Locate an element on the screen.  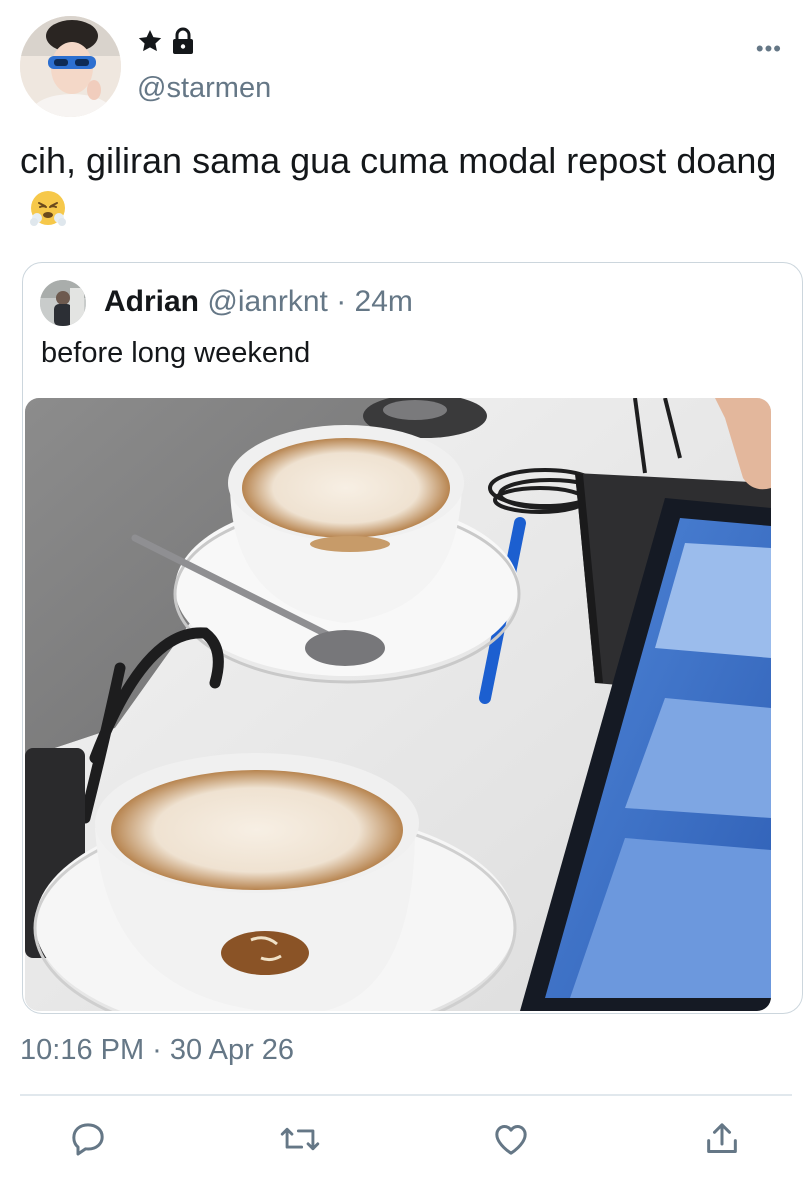
author-handle: @starmen is located at coordinates (204, 88).